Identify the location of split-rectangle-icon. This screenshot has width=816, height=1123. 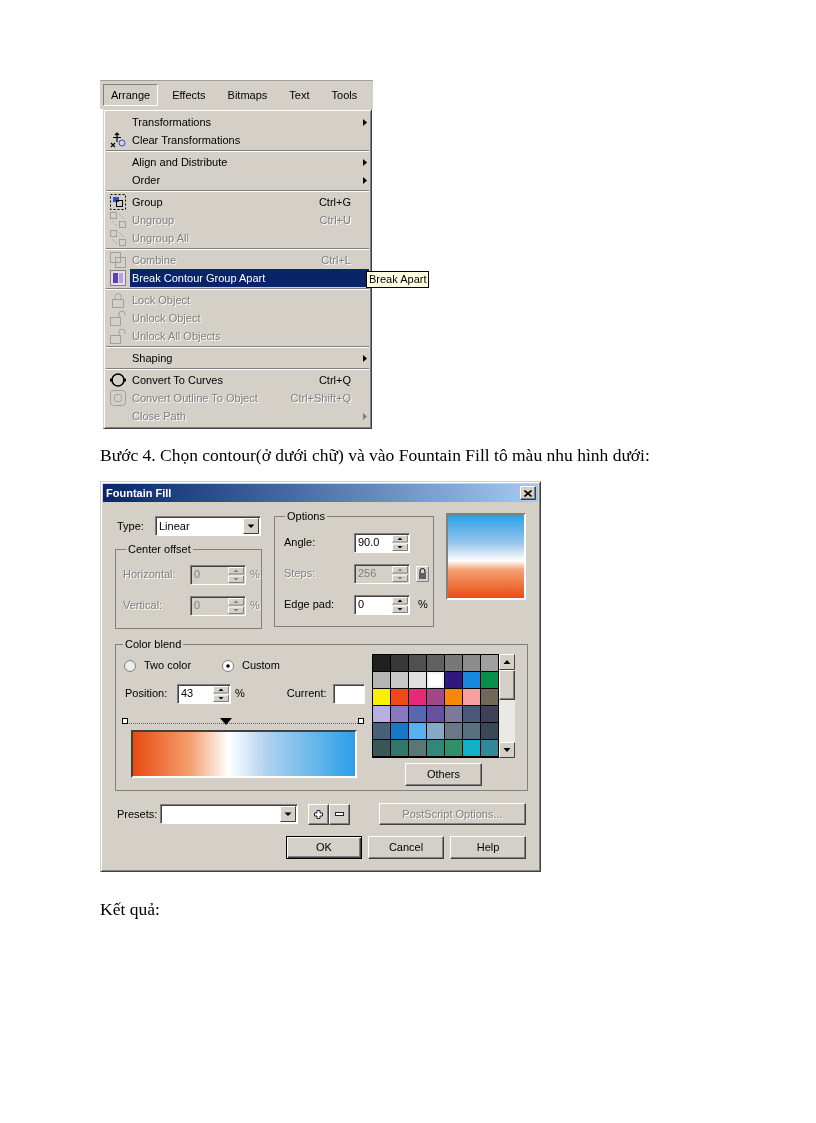
(118, 278).